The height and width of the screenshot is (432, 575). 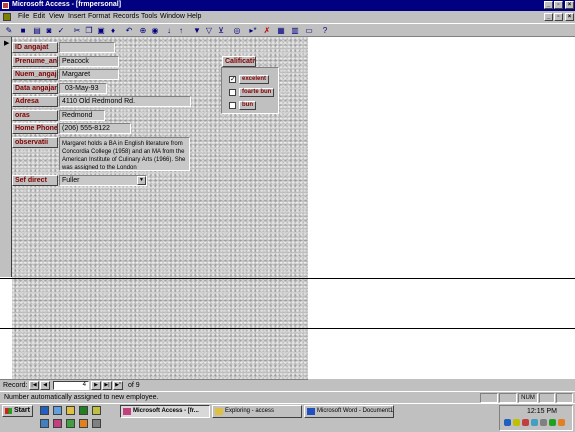 I want to click on menu-edit: Edit, so click(x=39, y=16).